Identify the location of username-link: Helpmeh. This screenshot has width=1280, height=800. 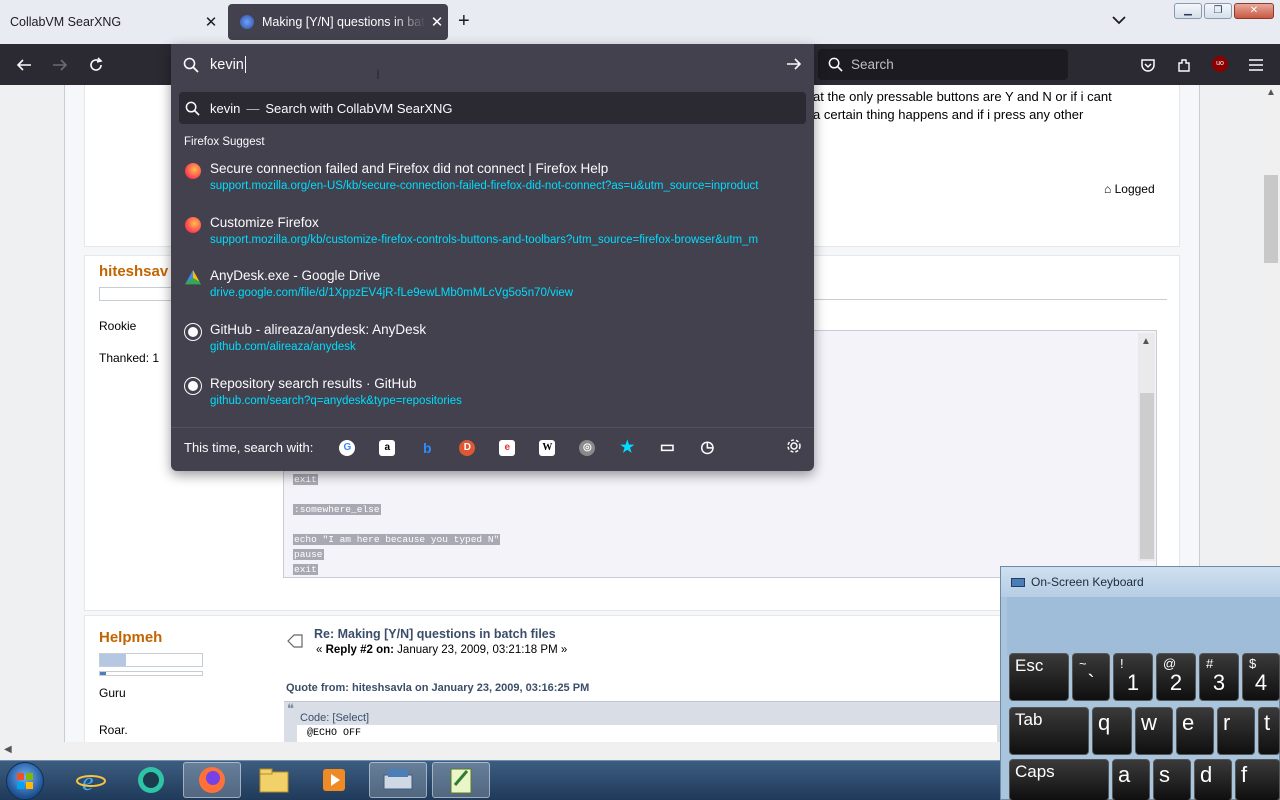
(130, 637).